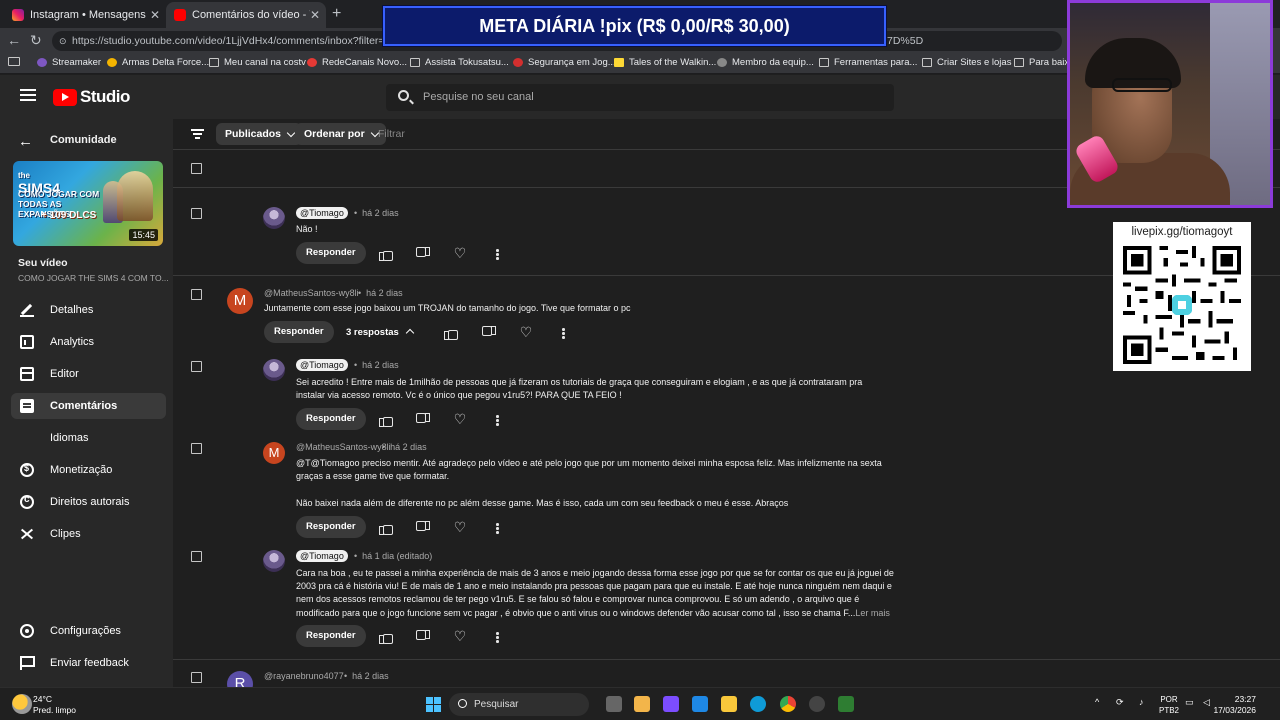 This screenshot has height=720, width=1280. I want to click on sidebar-item-comments: Comentários, so click(88, 406).